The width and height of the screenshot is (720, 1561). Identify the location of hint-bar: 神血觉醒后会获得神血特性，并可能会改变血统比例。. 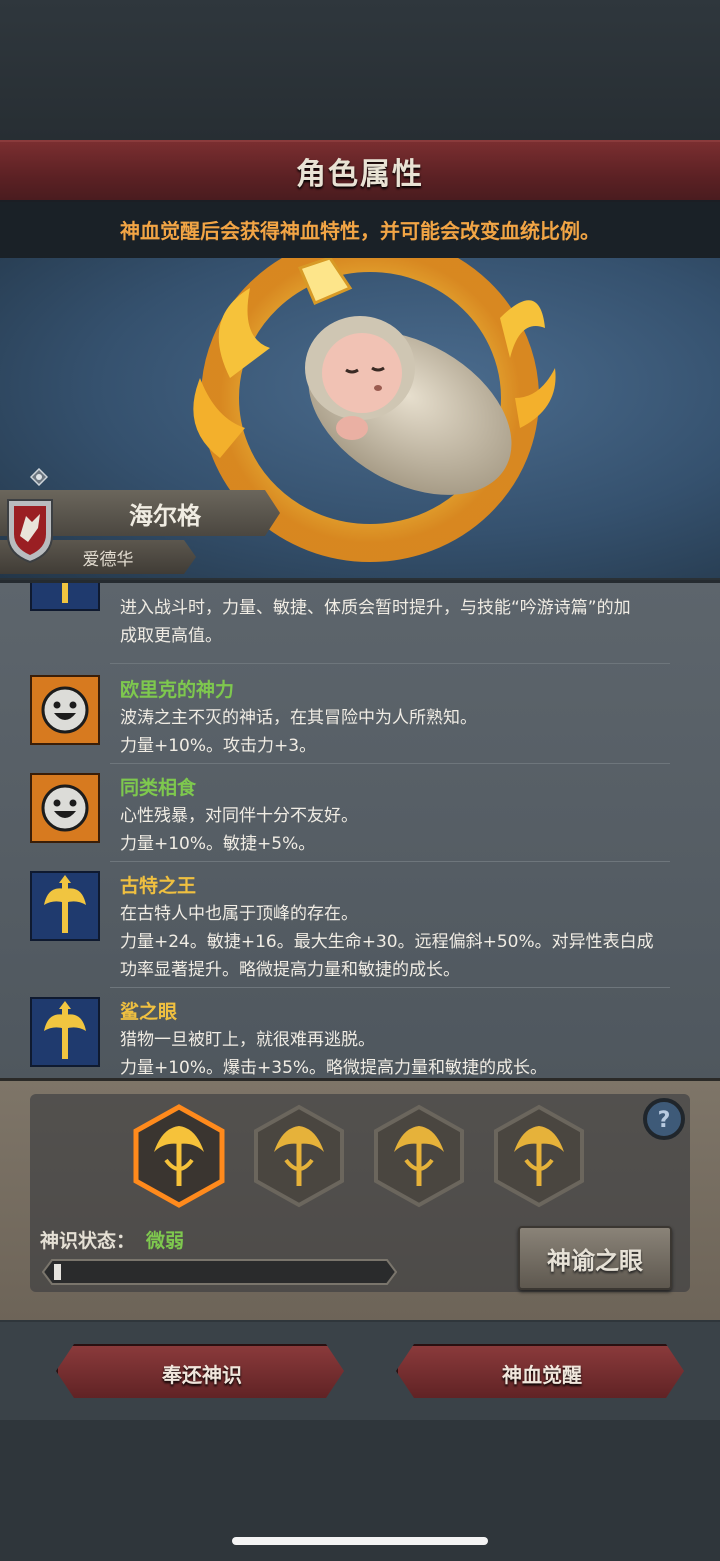
(360, 229).